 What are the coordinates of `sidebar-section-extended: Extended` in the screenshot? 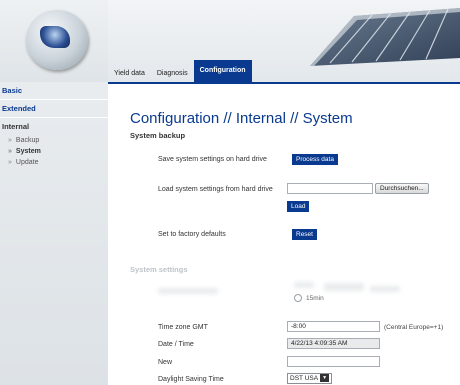 It's located at (54, 109).